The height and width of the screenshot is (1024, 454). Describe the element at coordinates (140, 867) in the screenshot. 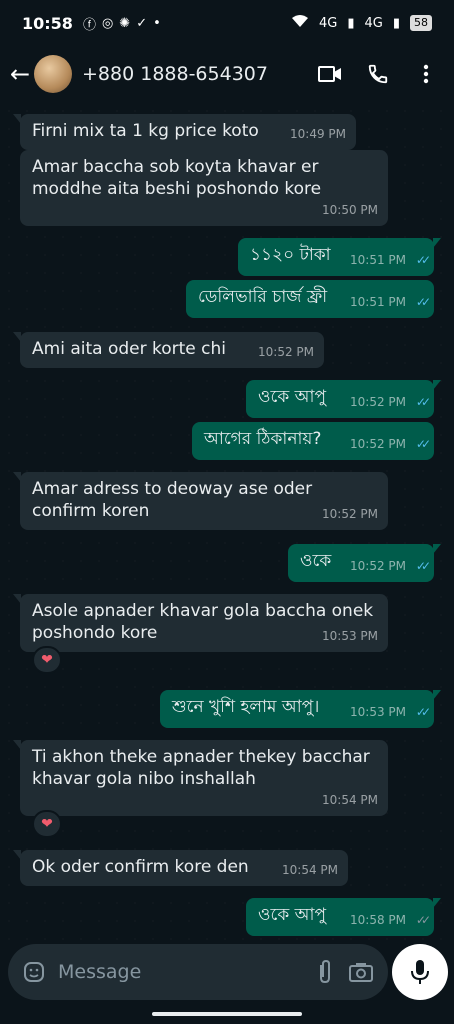

I see `message-text: Ok oder confirm kore den` at that location.